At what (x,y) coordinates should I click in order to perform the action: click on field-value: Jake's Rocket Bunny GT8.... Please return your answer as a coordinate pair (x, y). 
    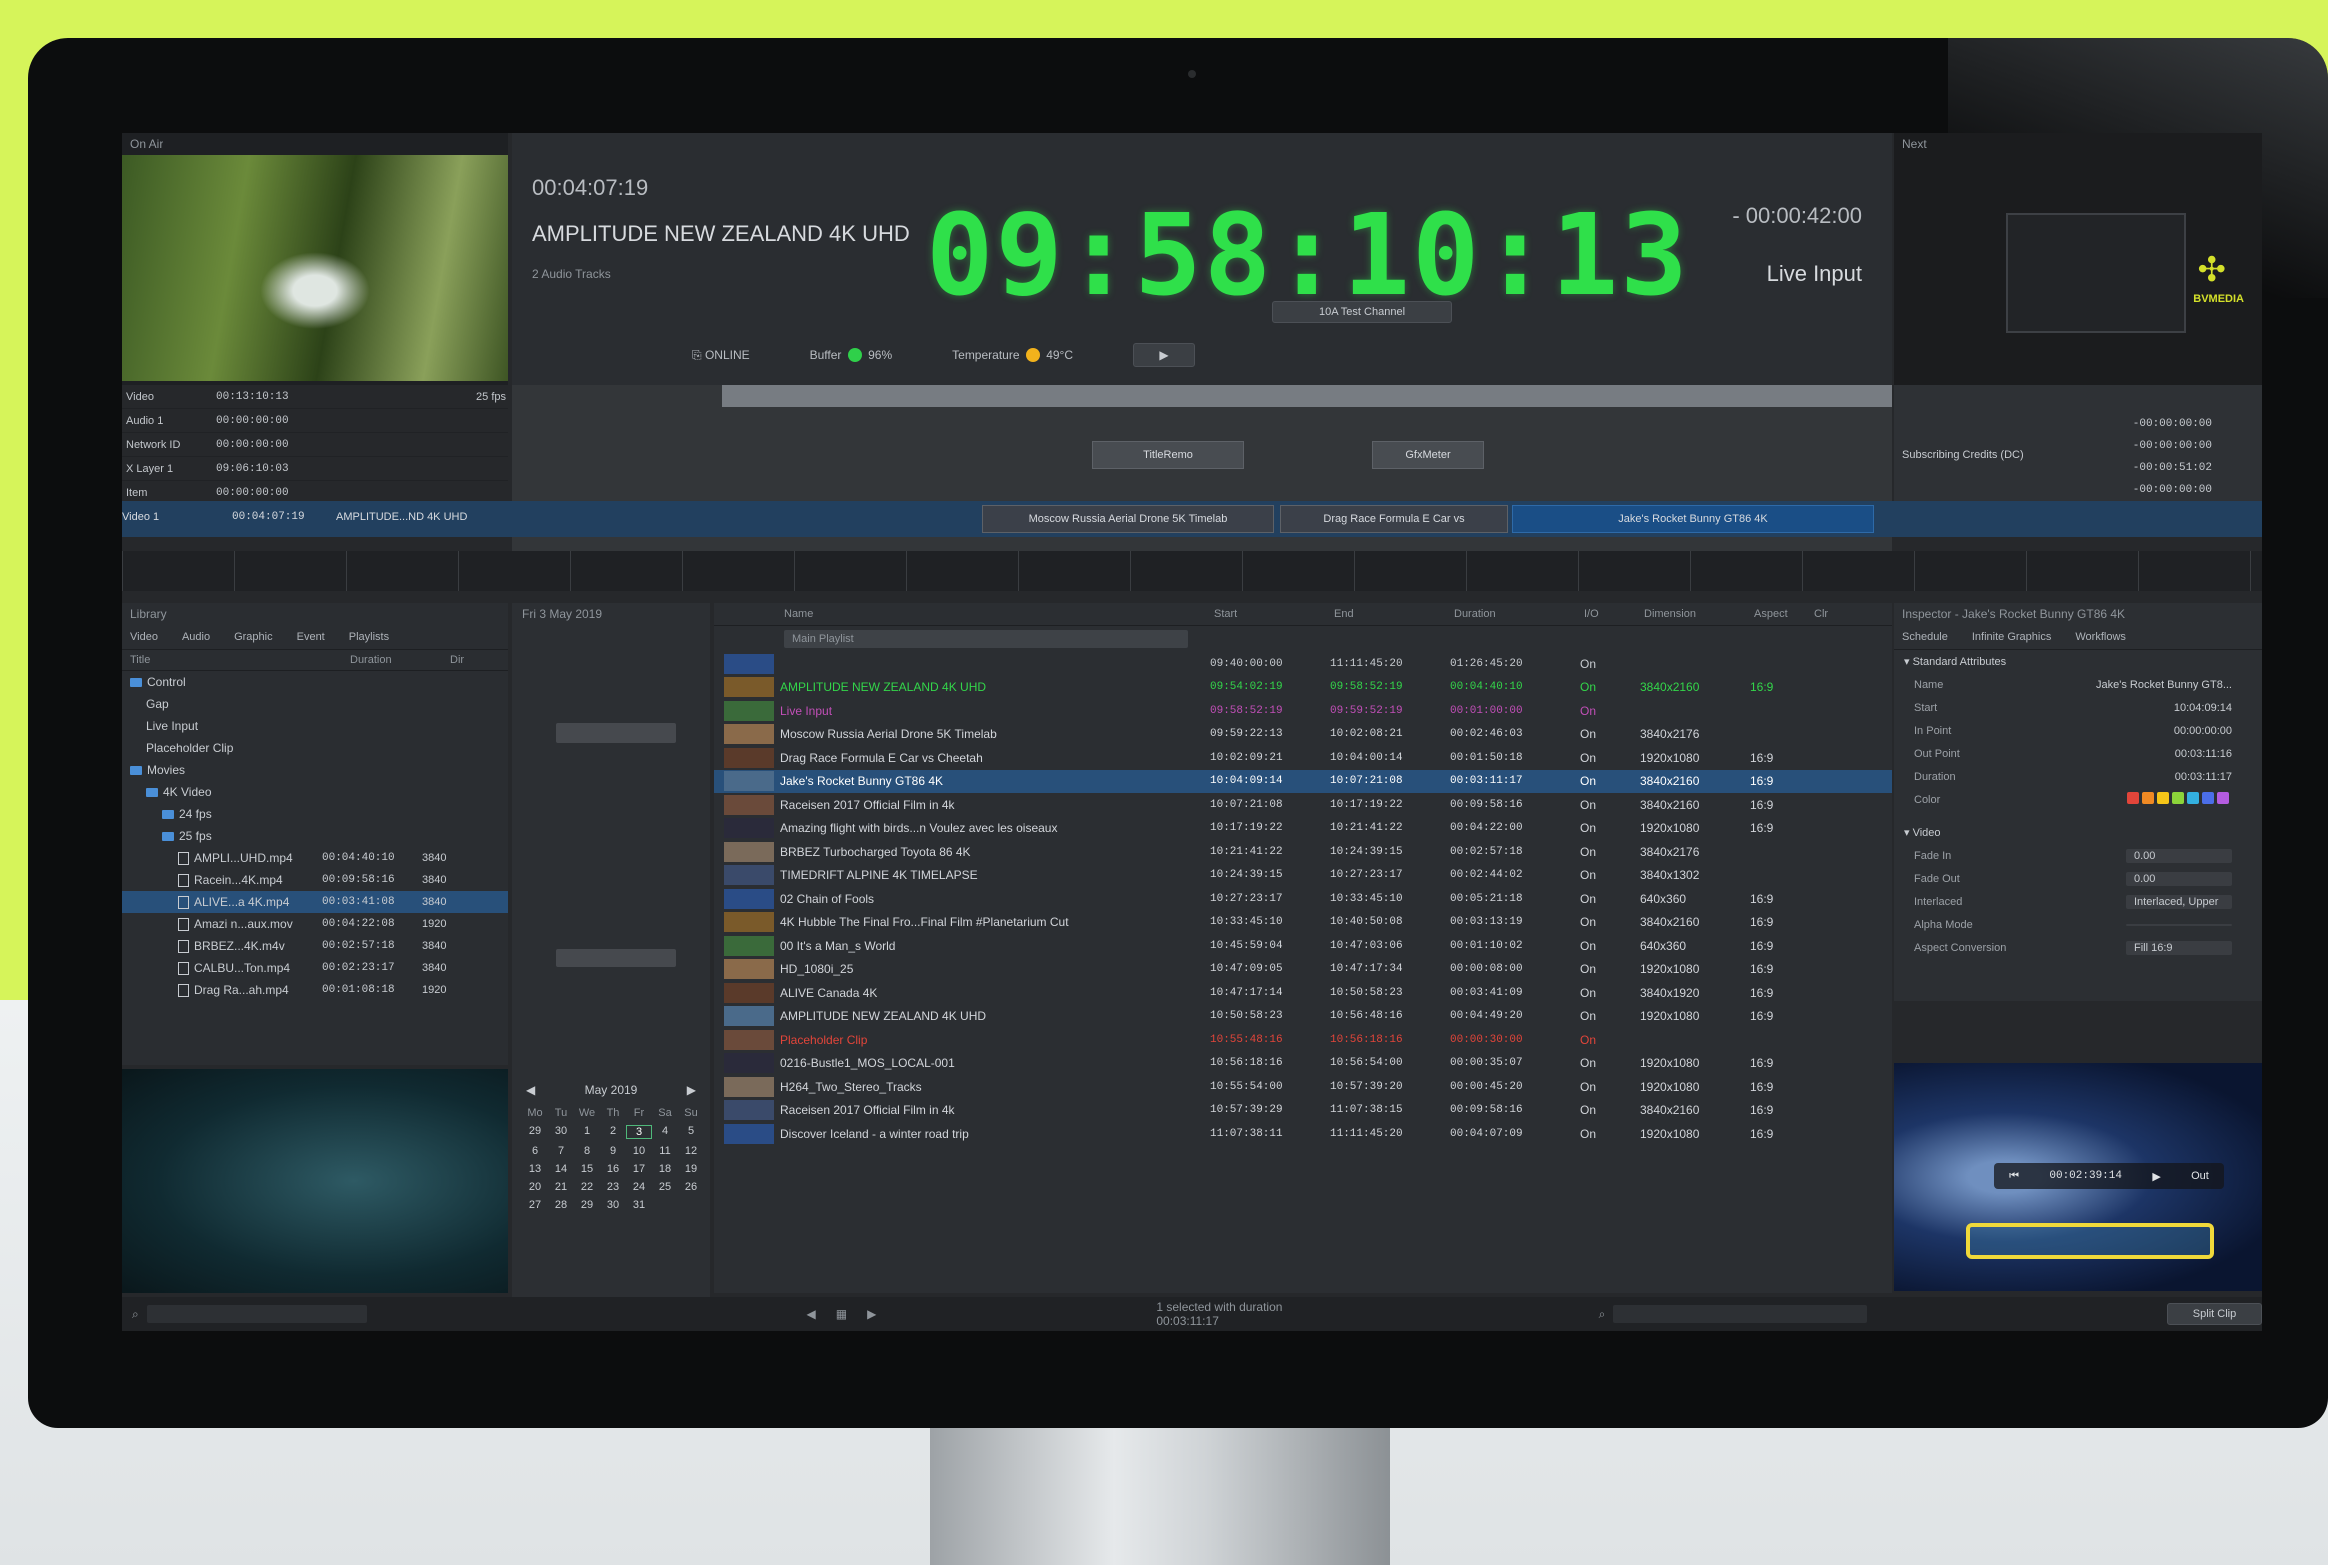
    Looking at the image, I should click on (2164, 685).